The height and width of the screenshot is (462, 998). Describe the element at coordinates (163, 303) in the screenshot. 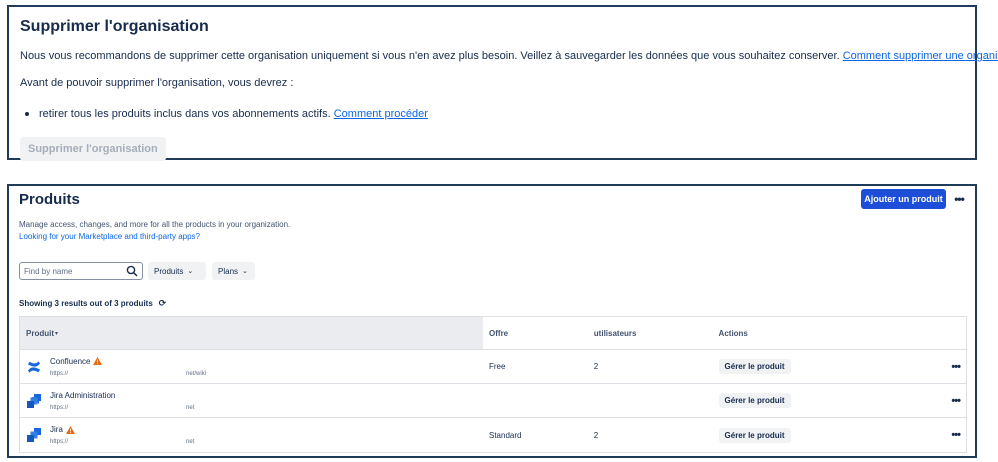

I see `refresh-icon: ⟳` at that location.